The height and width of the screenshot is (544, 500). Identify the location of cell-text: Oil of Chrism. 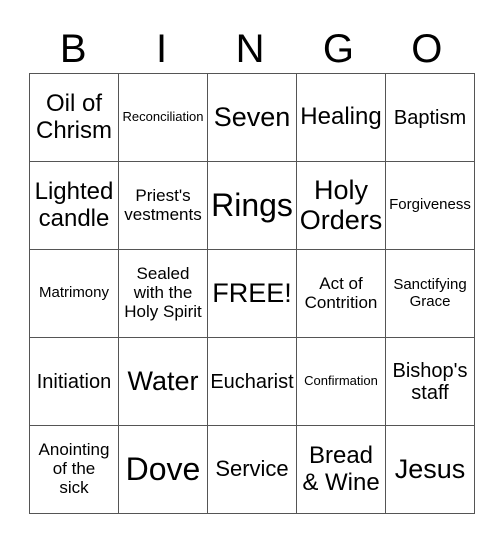
(74, 117).